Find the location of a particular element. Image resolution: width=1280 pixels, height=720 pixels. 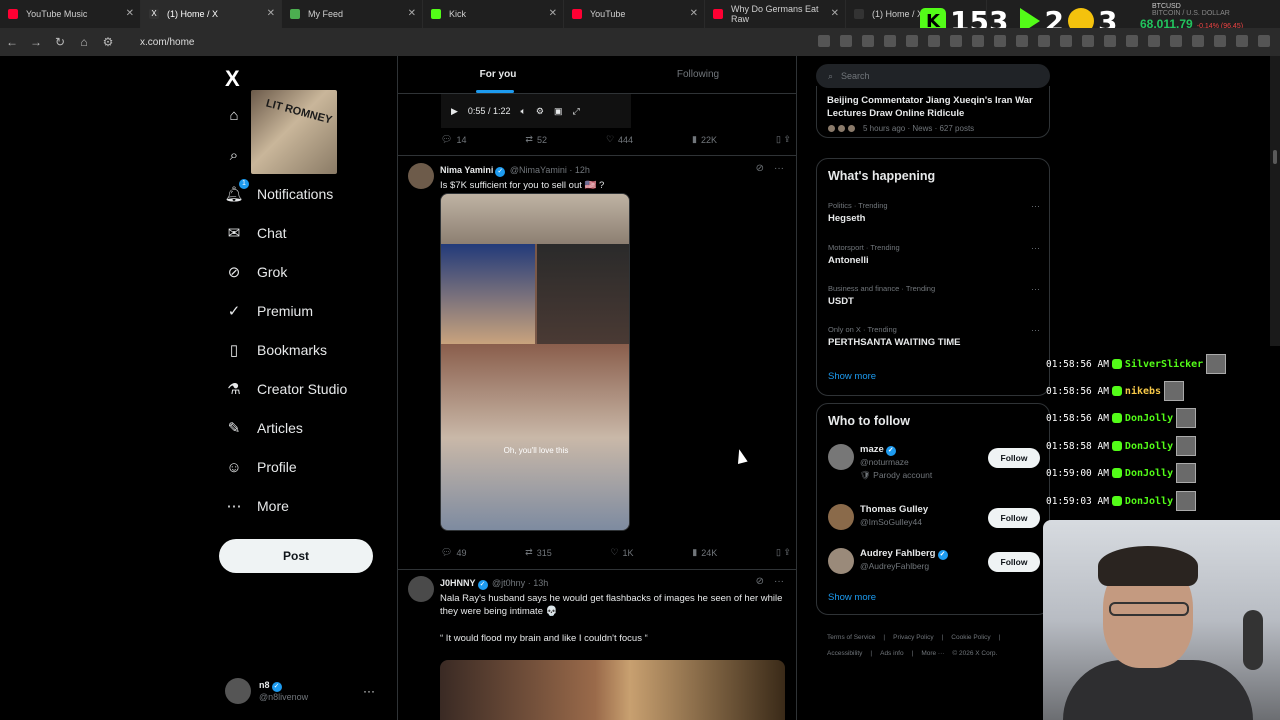

follow-suggestion: Thomas Gulley @ImSoGulley44 Follow is located at coordinates (934, 526).